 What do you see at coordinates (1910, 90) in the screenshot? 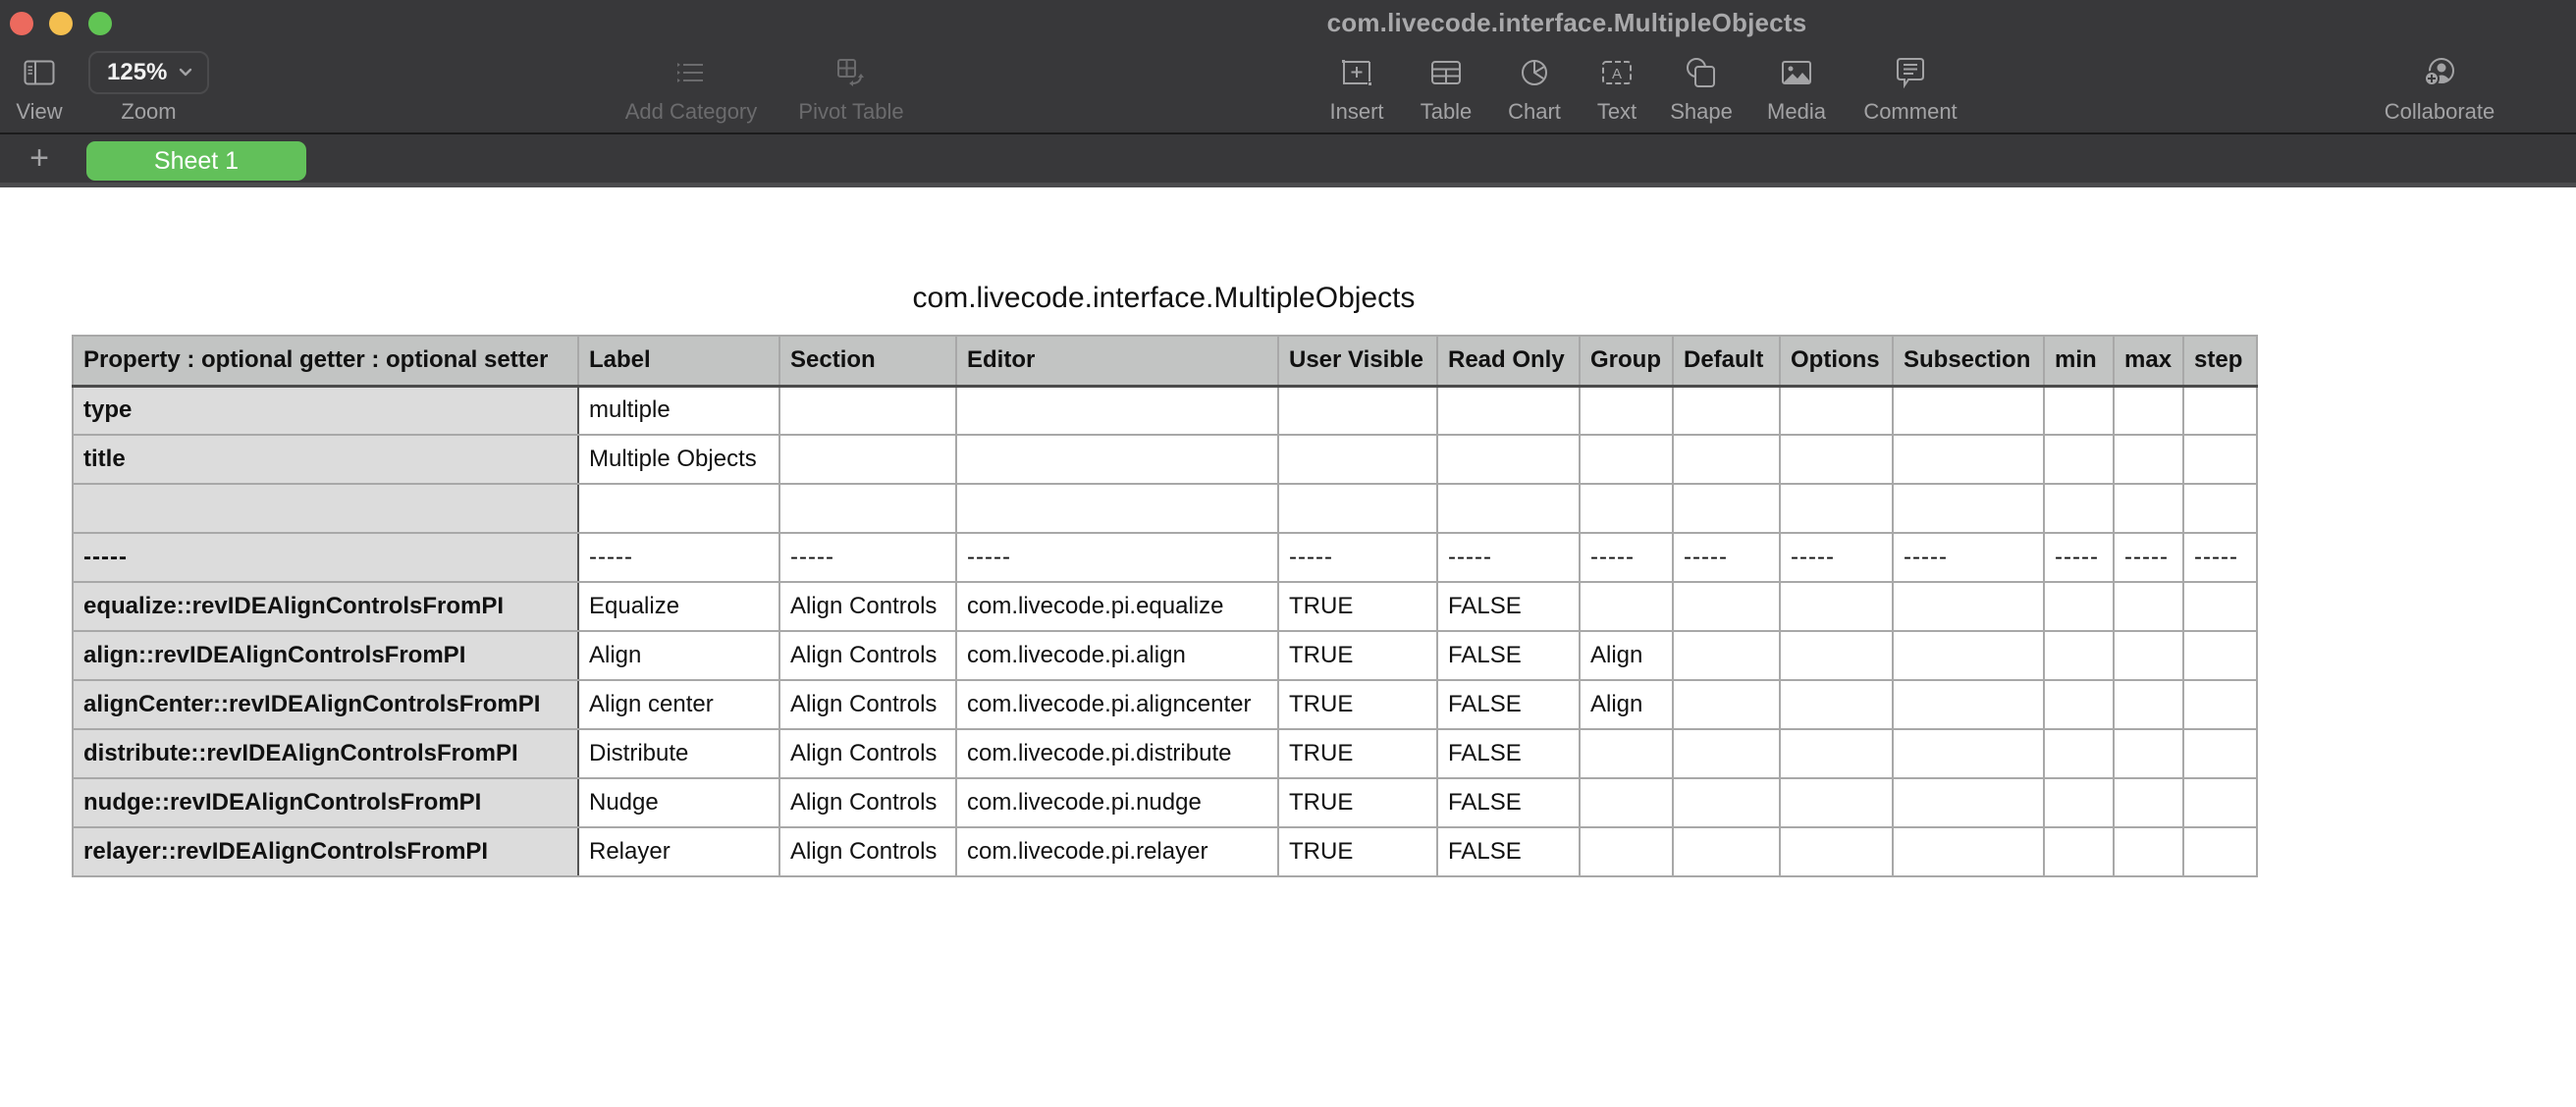
I see `comment-button: Comment` at bounding box center [1910, 90].